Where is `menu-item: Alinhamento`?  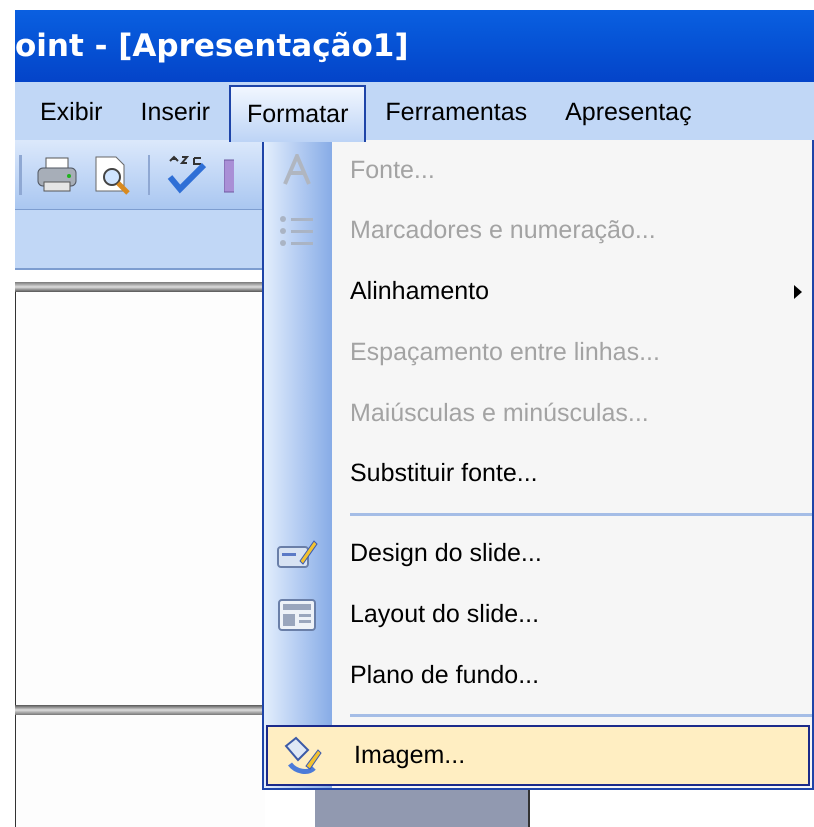 menu-item: Alinhamento is located at coordinates (538, 291).